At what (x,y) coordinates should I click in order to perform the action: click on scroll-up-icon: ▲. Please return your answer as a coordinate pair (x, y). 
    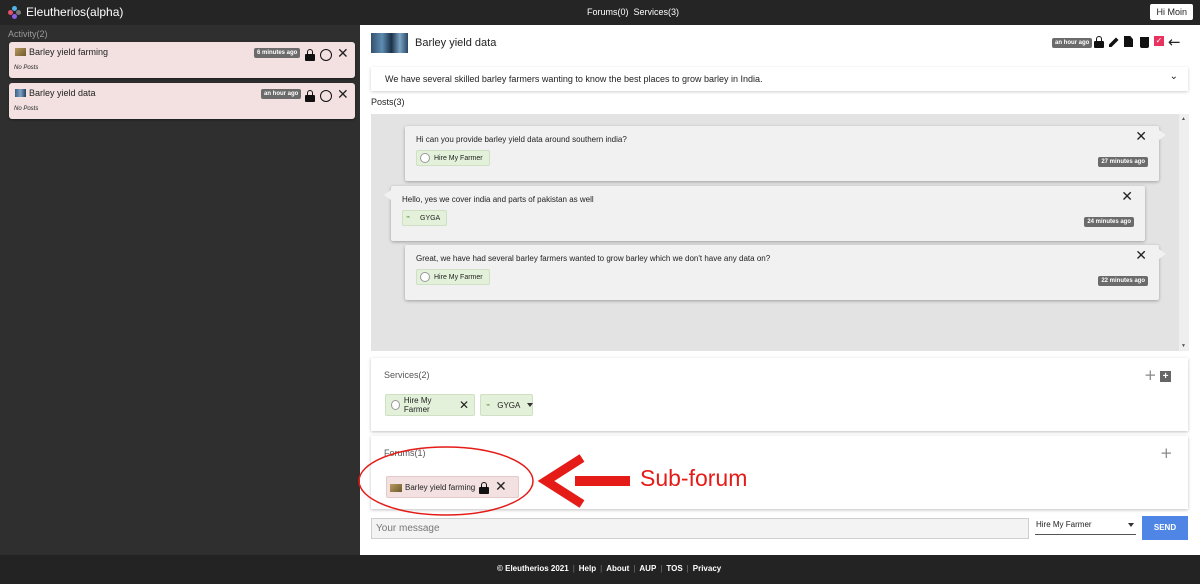
    Looking at the image, I should click on (1183, 119).